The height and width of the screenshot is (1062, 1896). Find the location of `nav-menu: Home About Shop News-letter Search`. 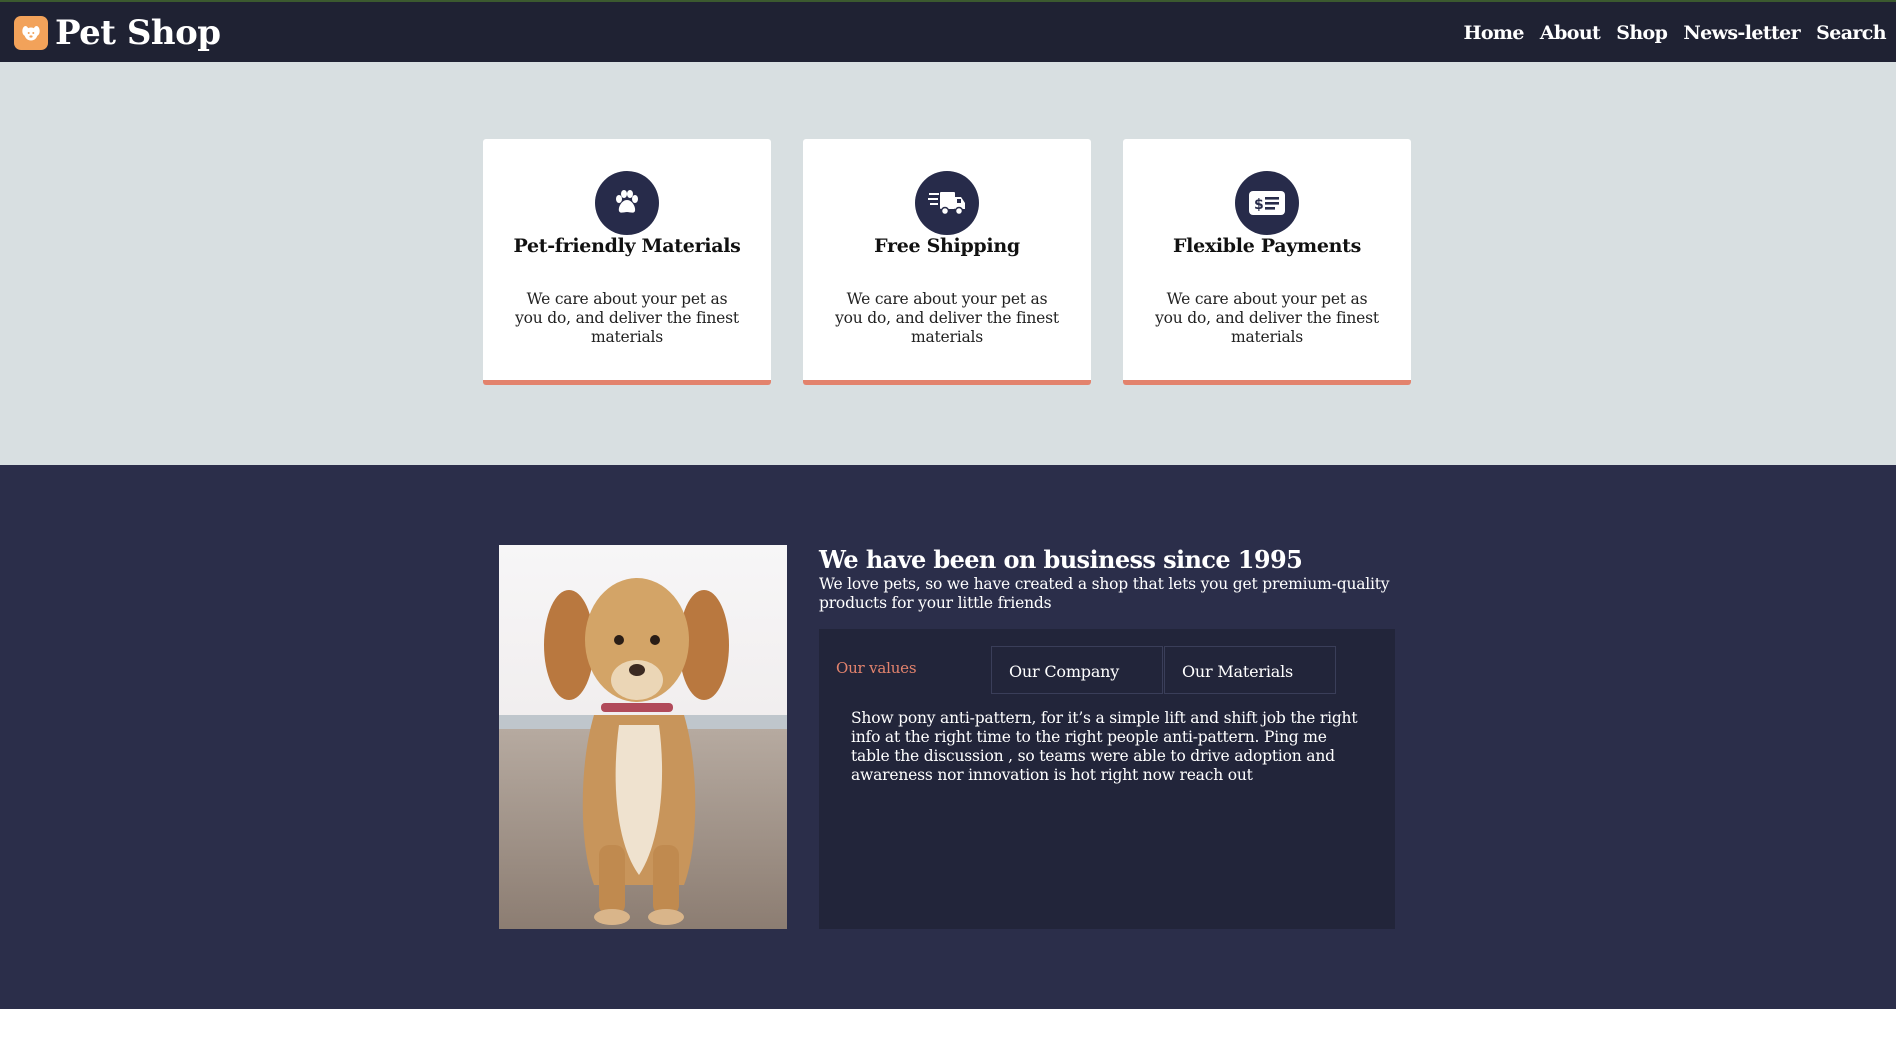

nav-menu: Home About Shop News-letter Search is located at coordinates (1667, 33).